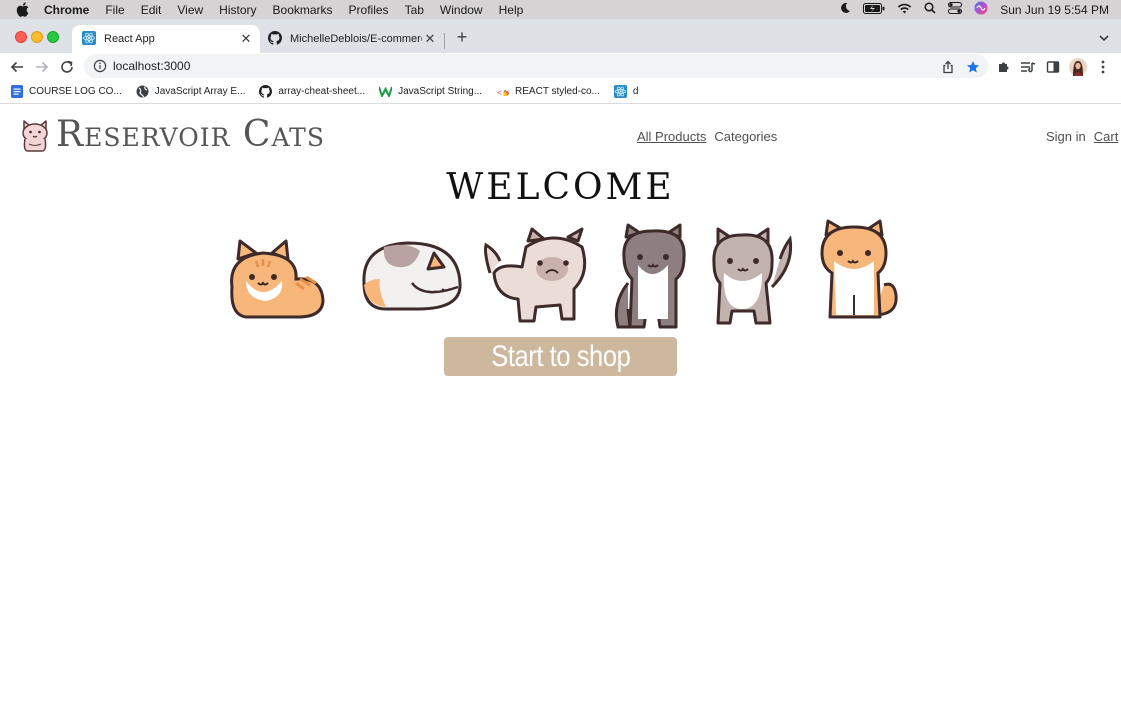  Describe the element at coordinates (53, 37) in the screenshot. I see `fullscreen-window-button` at that location.